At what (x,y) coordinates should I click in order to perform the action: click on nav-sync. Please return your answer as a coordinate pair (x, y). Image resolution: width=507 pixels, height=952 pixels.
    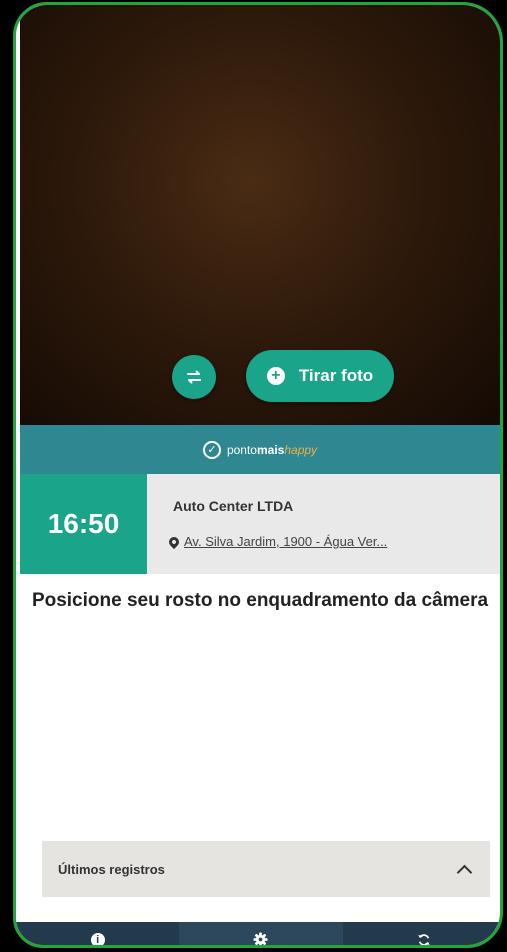
    Looking at the image, I should click on (421, 933).